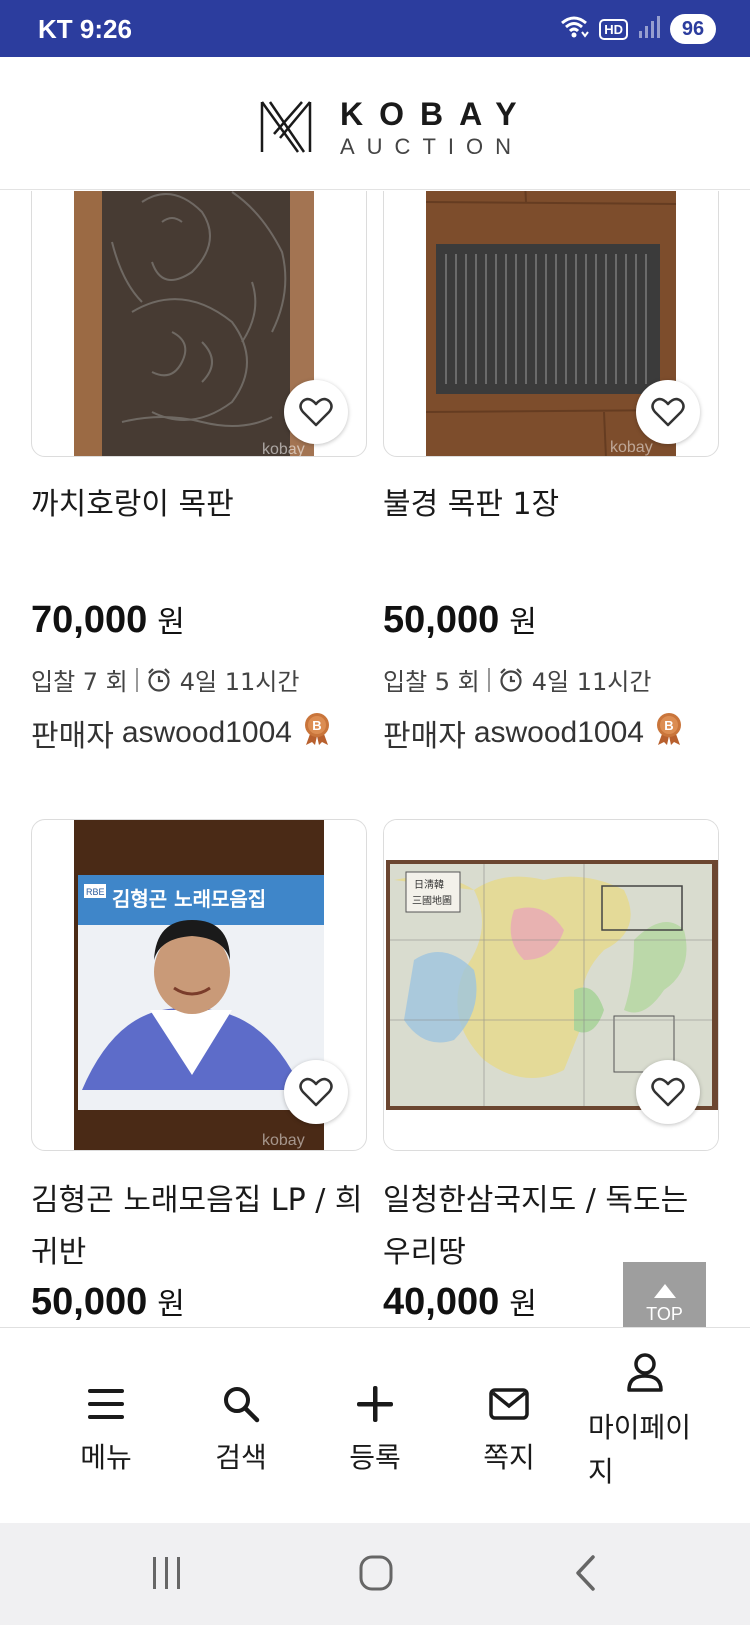 The image size is (750, 1625). I want to click on logo-main-text: KOBAY, so click(436, 114).